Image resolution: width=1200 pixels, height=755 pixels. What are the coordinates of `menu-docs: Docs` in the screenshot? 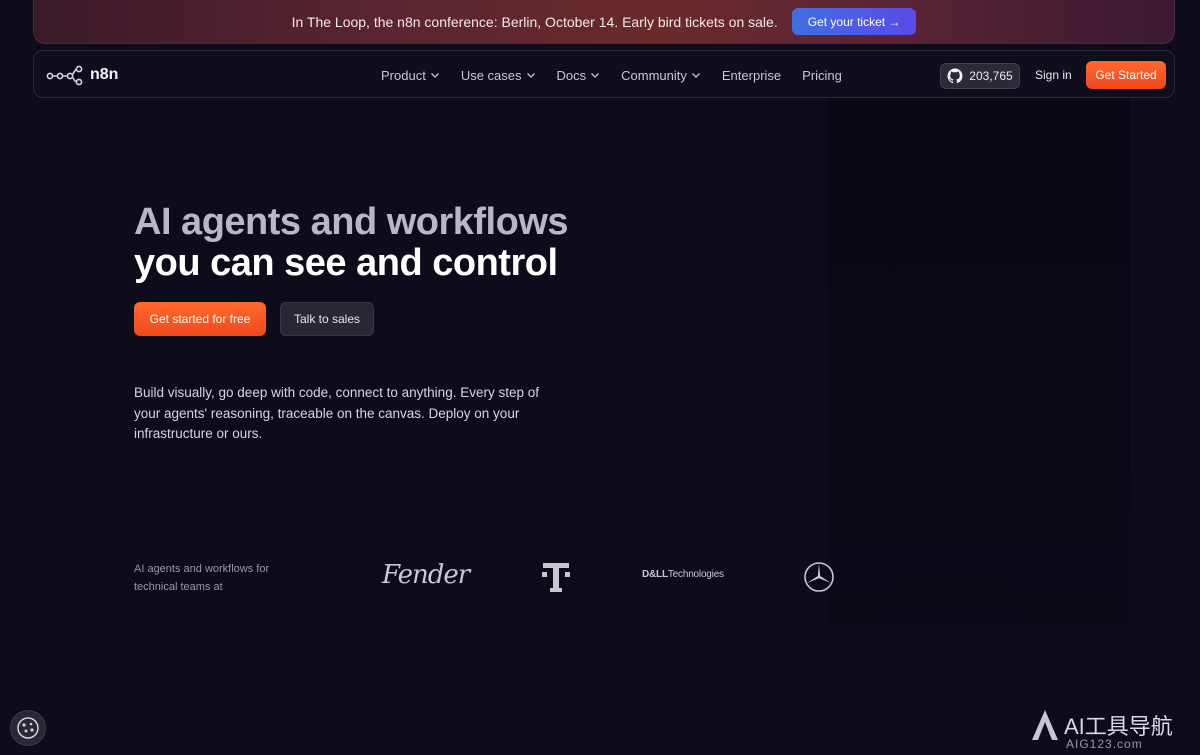 It's located at (579, 75).